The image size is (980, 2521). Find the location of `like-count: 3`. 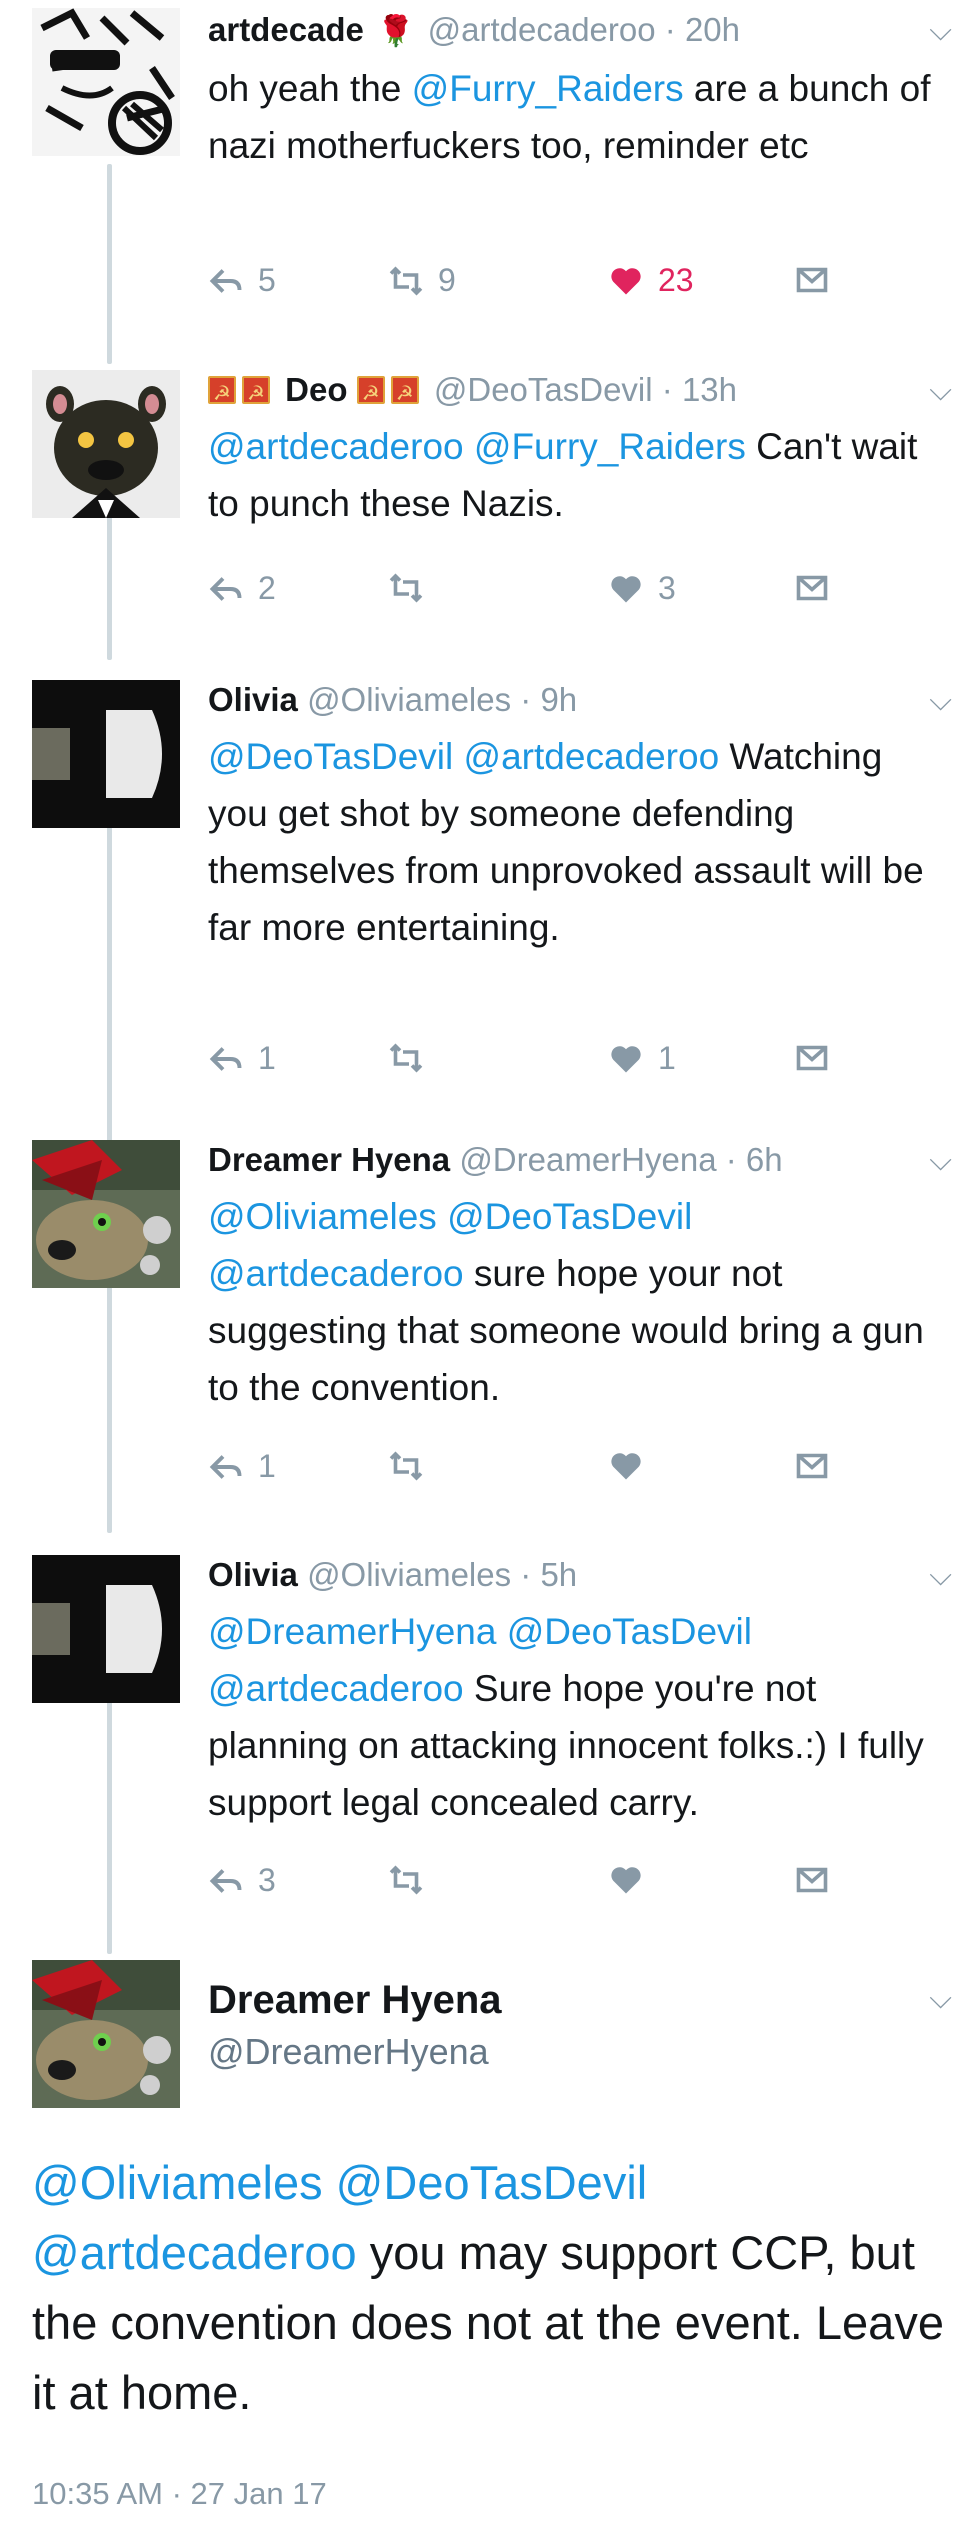

like-count: 3 is located at coordinates (667, 588).